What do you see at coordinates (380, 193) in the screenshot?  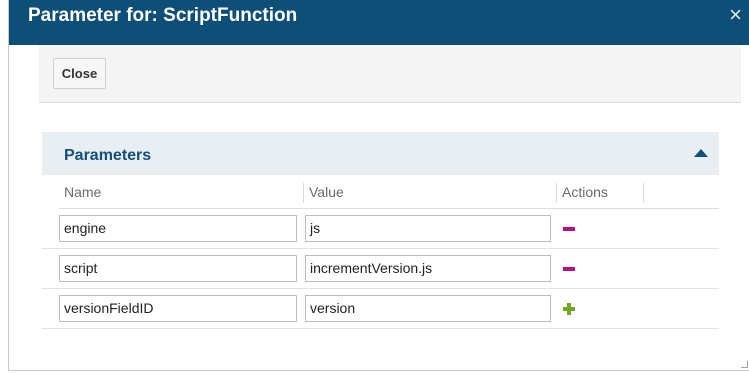 I see `parameters-table-header: Name Value Actions` at bounding box center [380, 193].